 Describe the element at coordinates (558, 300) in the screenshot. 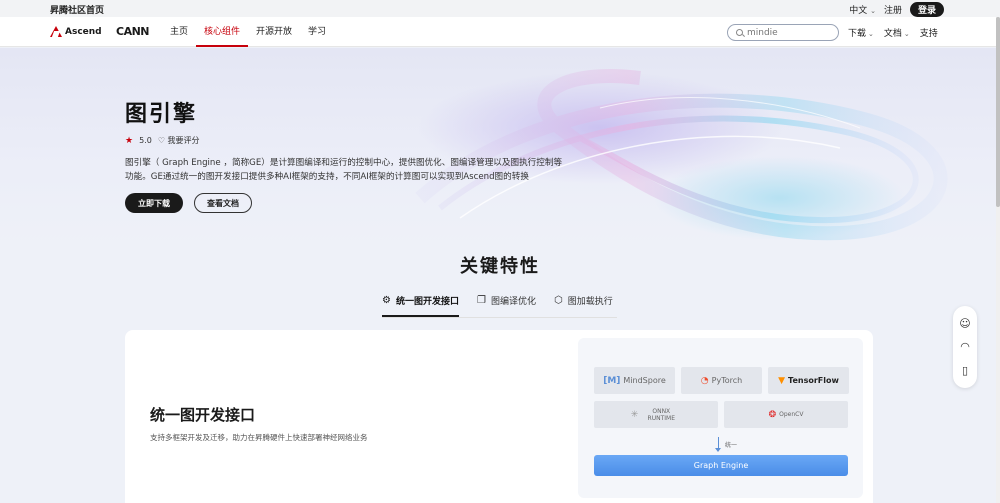

I see `cube-icon: ⬡` at that location.